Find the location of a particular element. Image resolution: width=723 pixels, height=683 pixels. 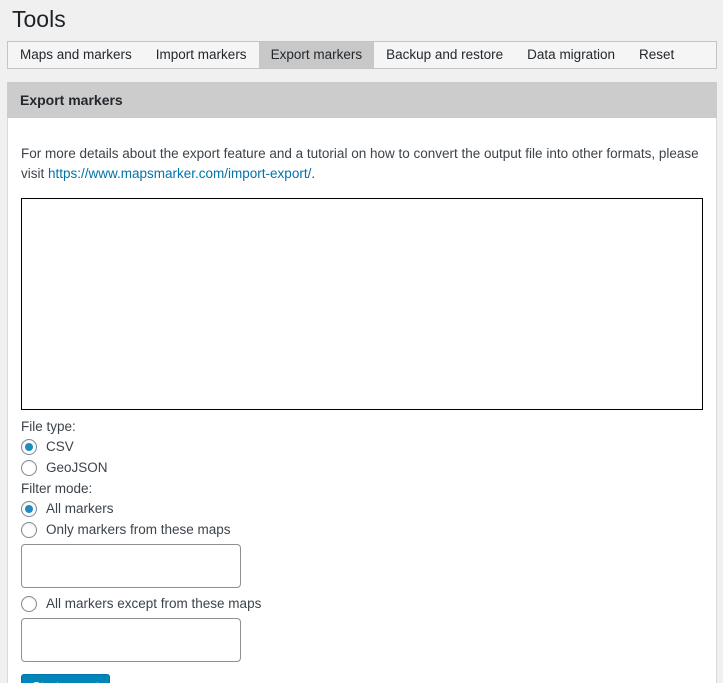

intro-text-after: . is located at coordinates (313, 173).